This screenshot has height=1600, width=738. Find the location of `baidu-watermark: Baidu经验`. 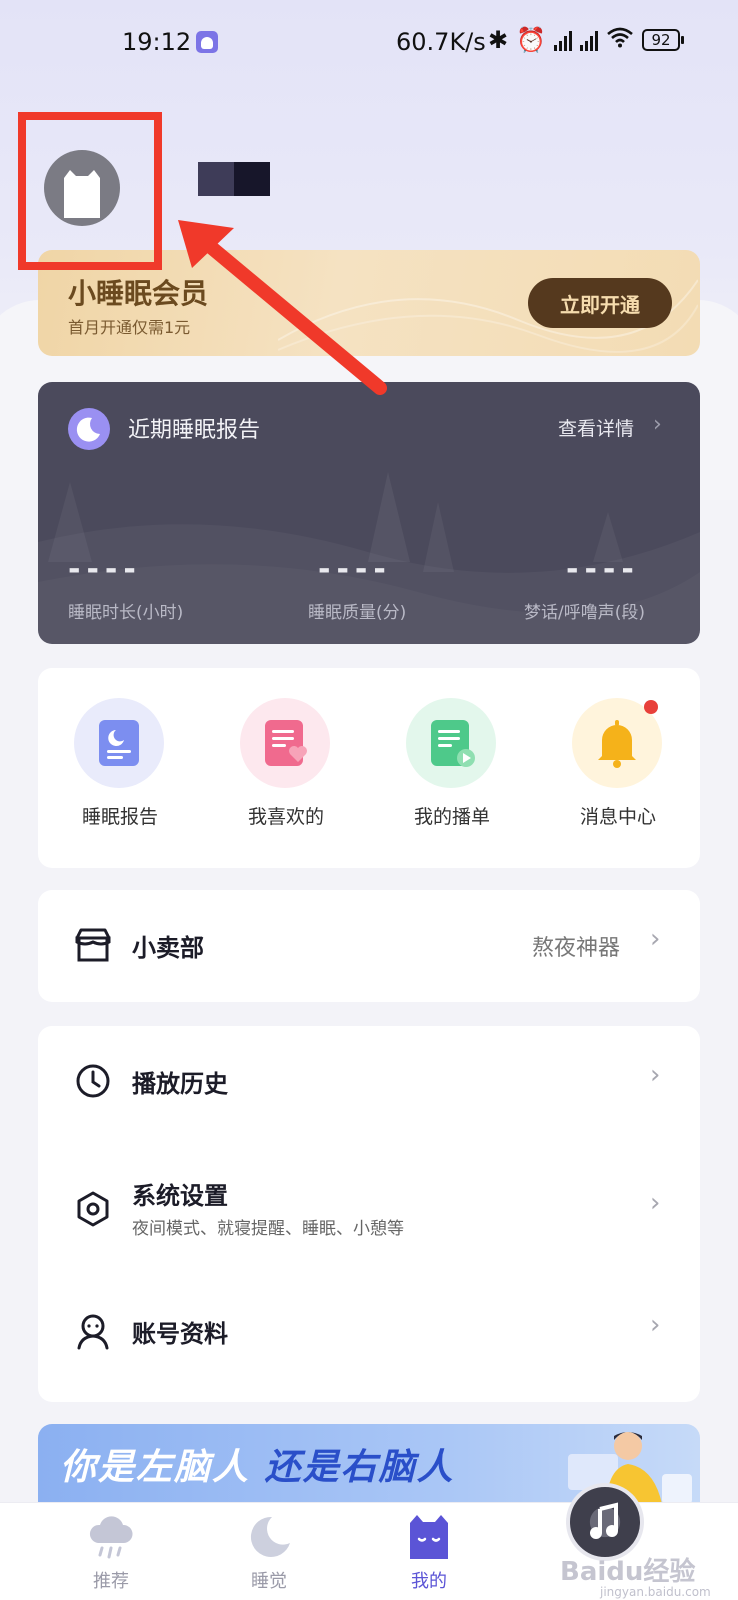

baidu-watermark: Baidu经验 is located at coordinates (628, 1572).